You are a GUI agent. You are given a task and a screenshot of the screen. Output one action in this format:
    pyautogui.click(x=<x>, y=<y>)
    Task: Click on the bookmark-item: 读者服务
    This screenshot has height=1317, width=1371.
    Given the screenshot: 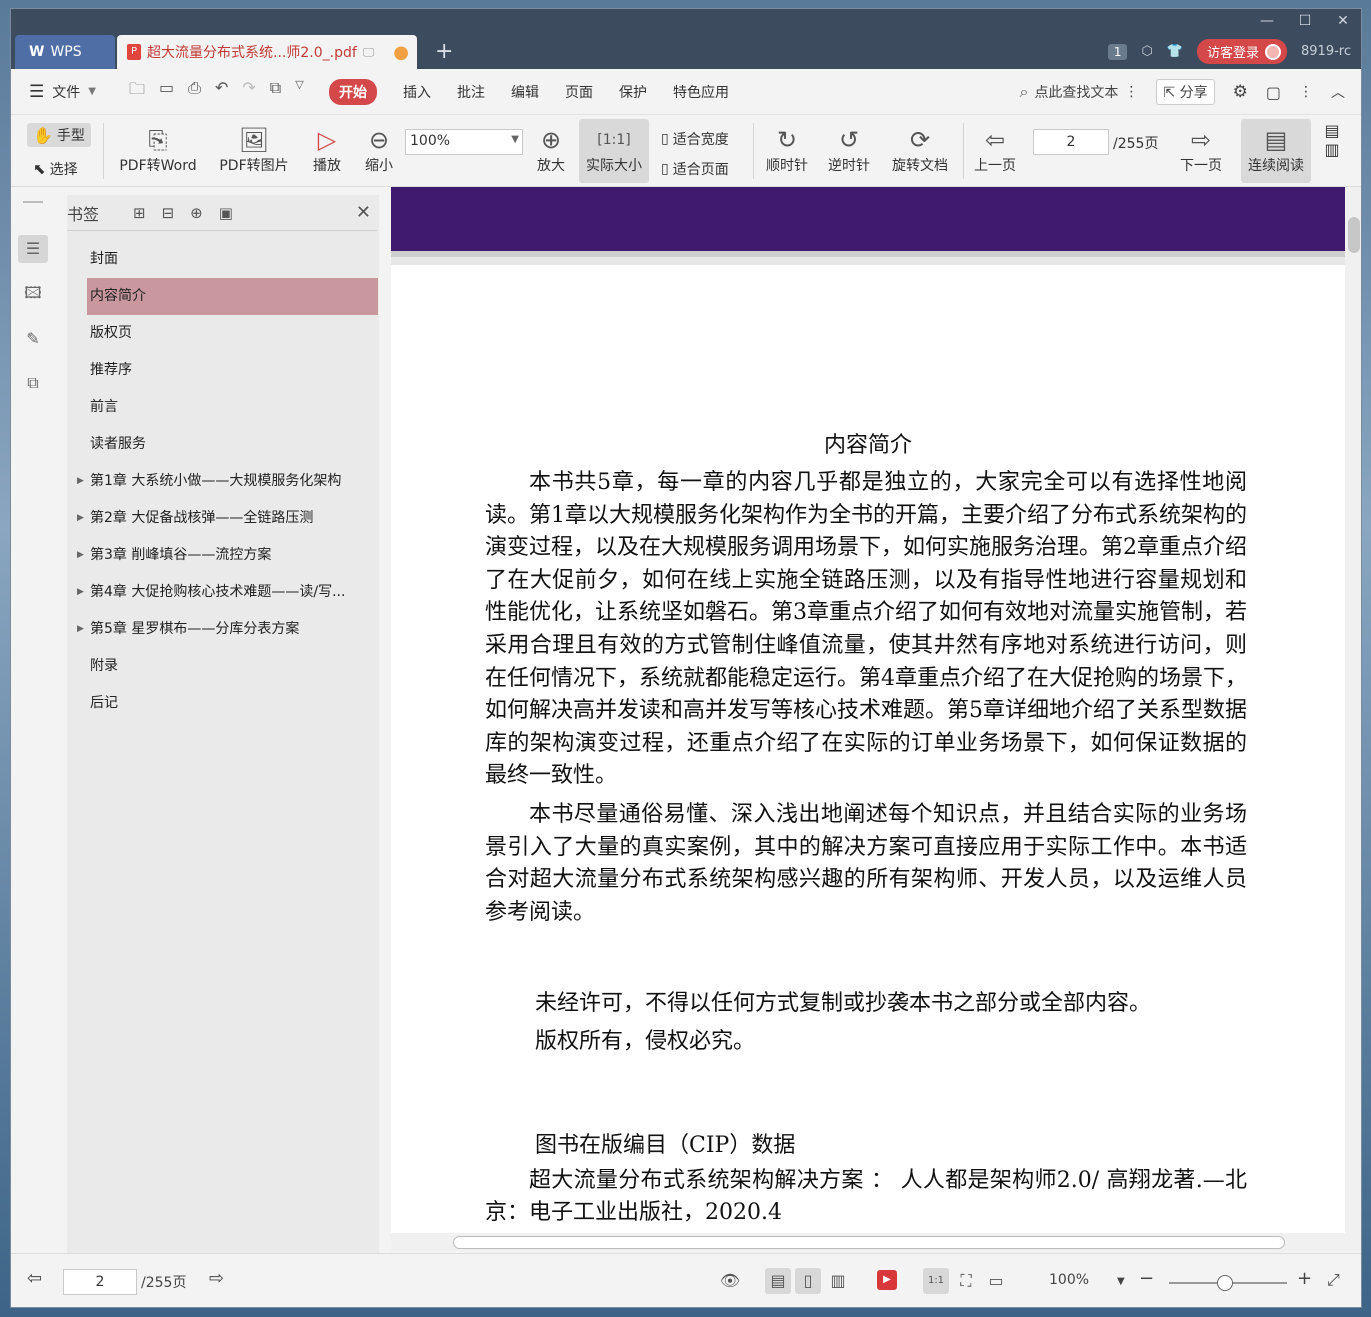 What is the action you would take?
    pyautogui.click(x=222, y=444)
    